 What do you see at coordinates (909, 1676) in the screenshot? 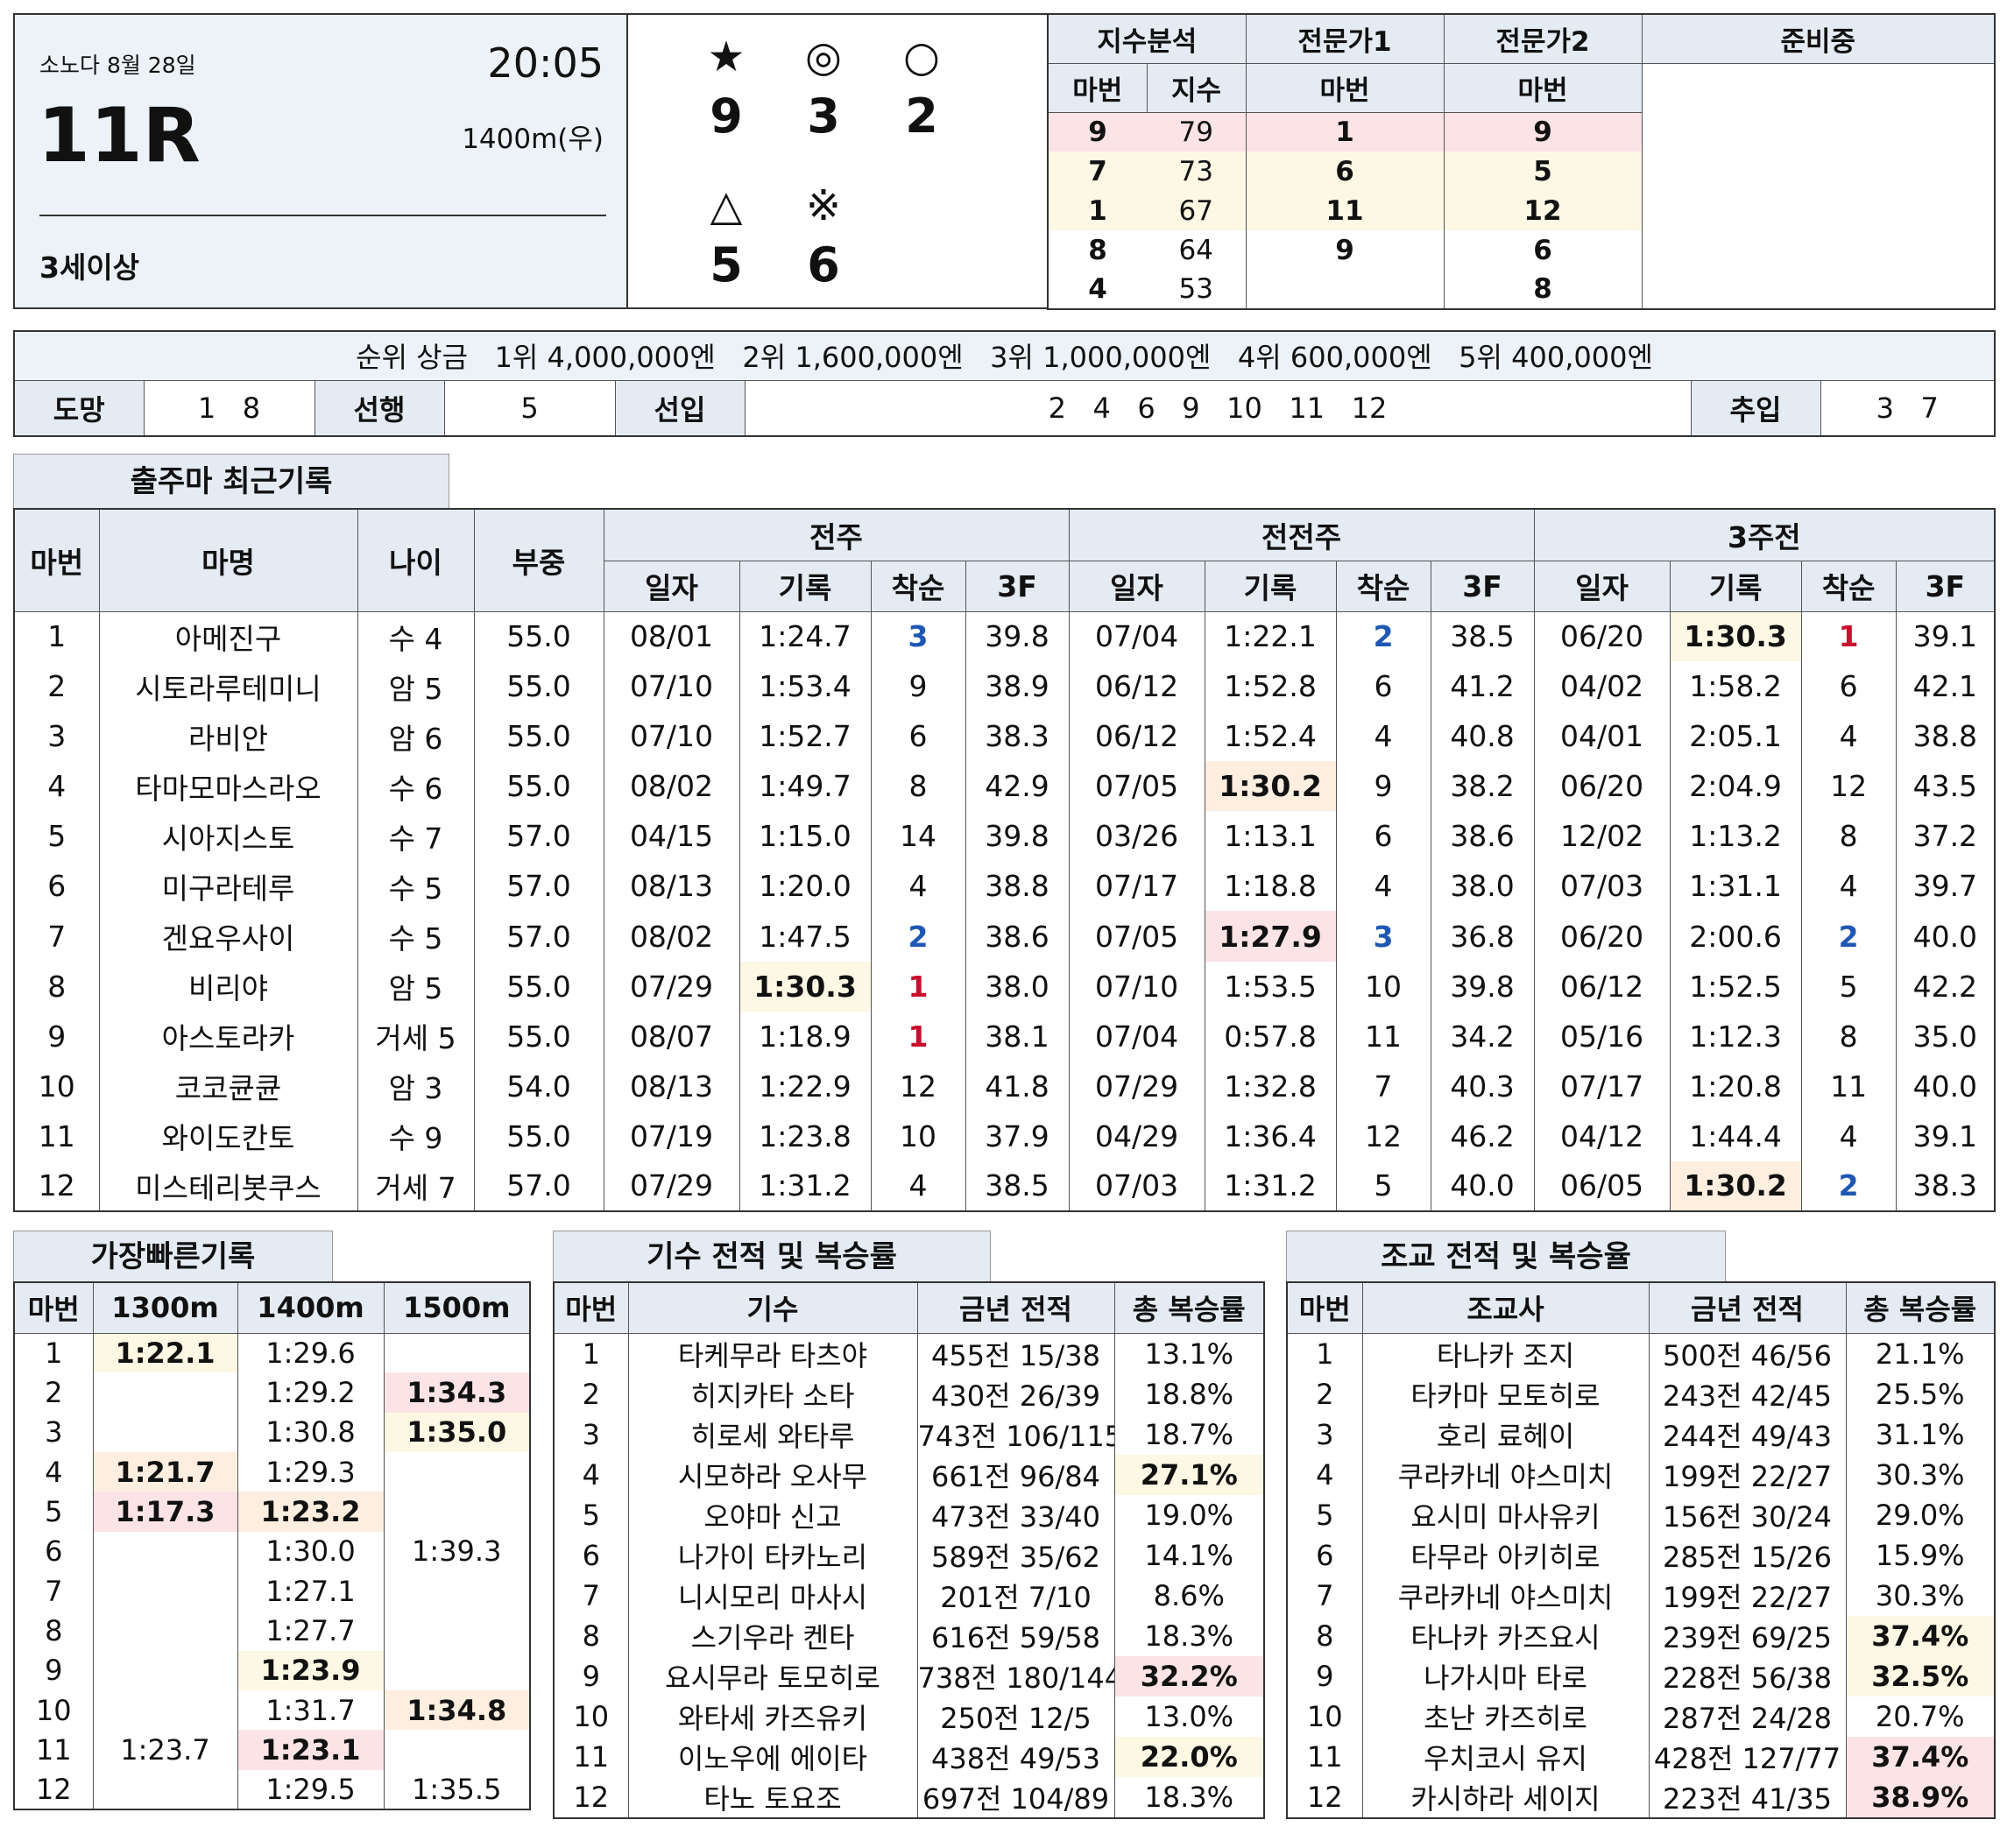
I see `table-row: 9 요시무라 토모히로 738전 180/144 32.2%` at bounding box center [909, 1676].